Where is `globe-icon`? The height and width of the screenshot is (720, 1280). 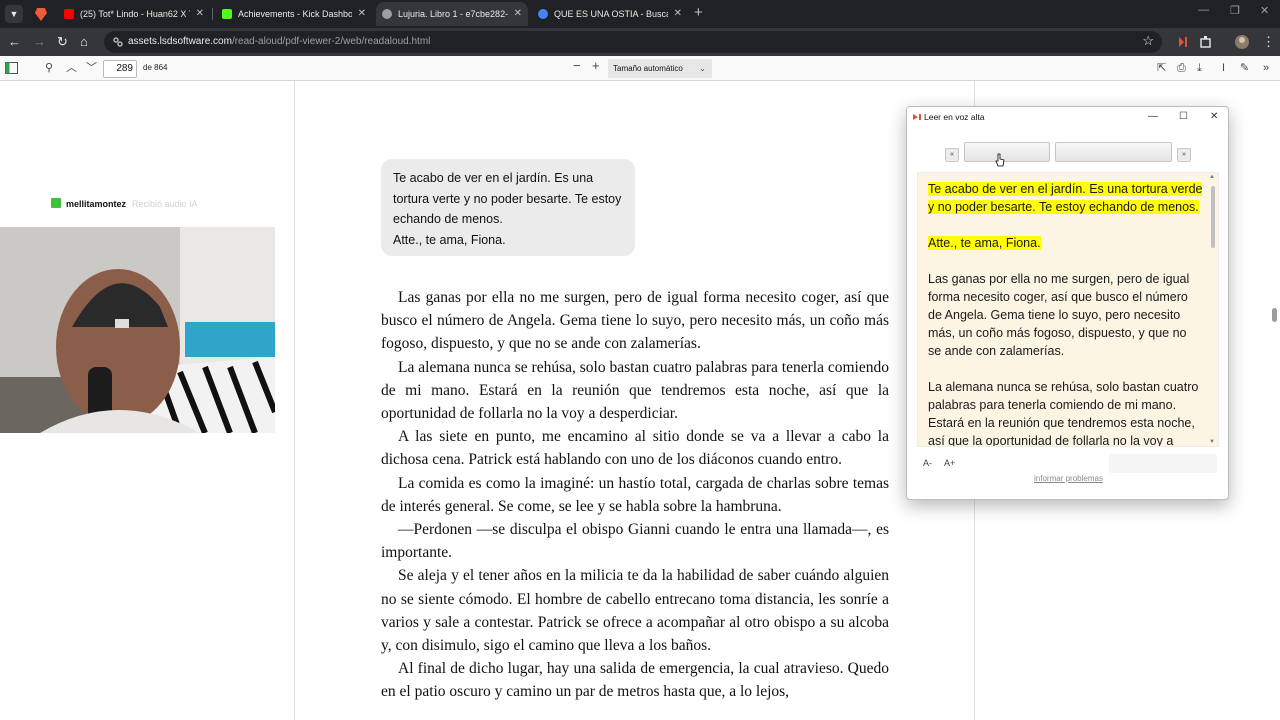
globe-icon is located at coordinates (387, 14).